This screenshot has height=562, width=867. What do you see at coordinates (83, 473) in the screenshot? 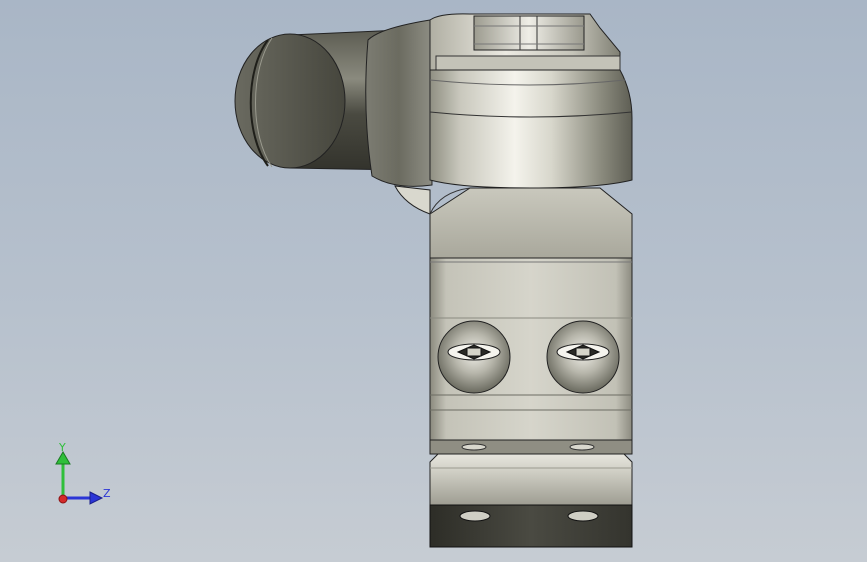
I see `axis-triad: Y Z` at bounding box center [83, 473].